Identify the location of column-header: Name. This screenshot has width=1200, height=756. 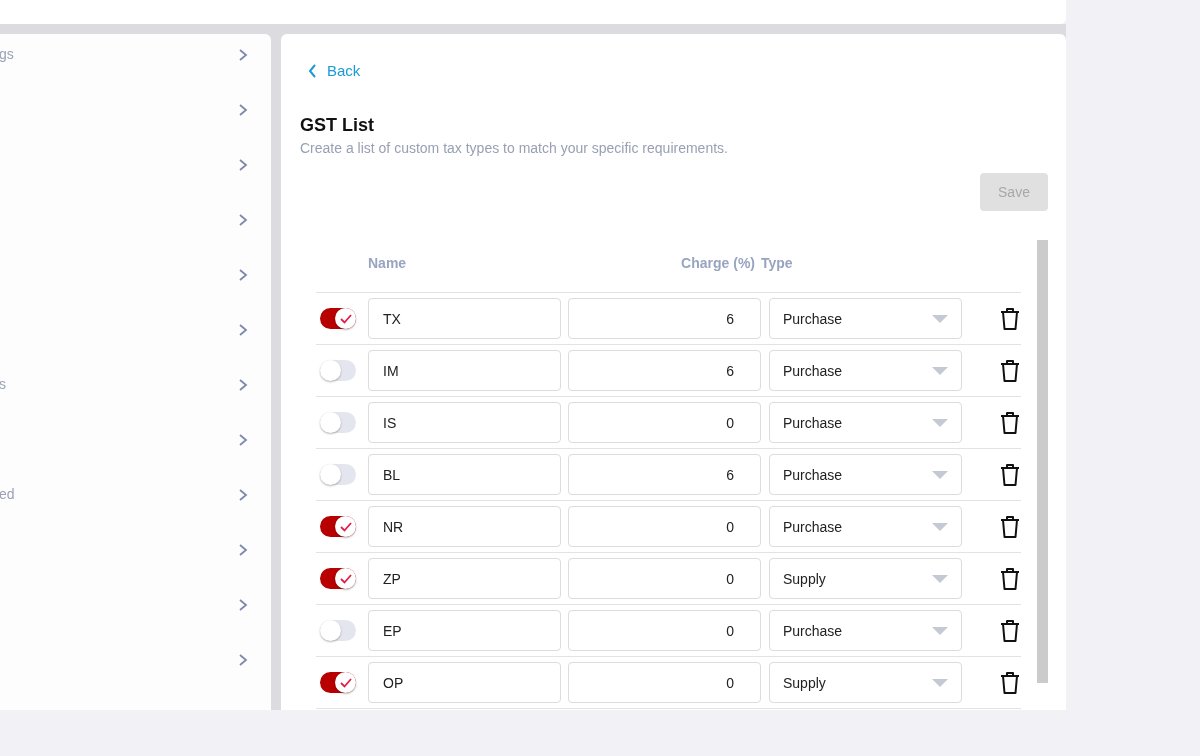
(388, 262).